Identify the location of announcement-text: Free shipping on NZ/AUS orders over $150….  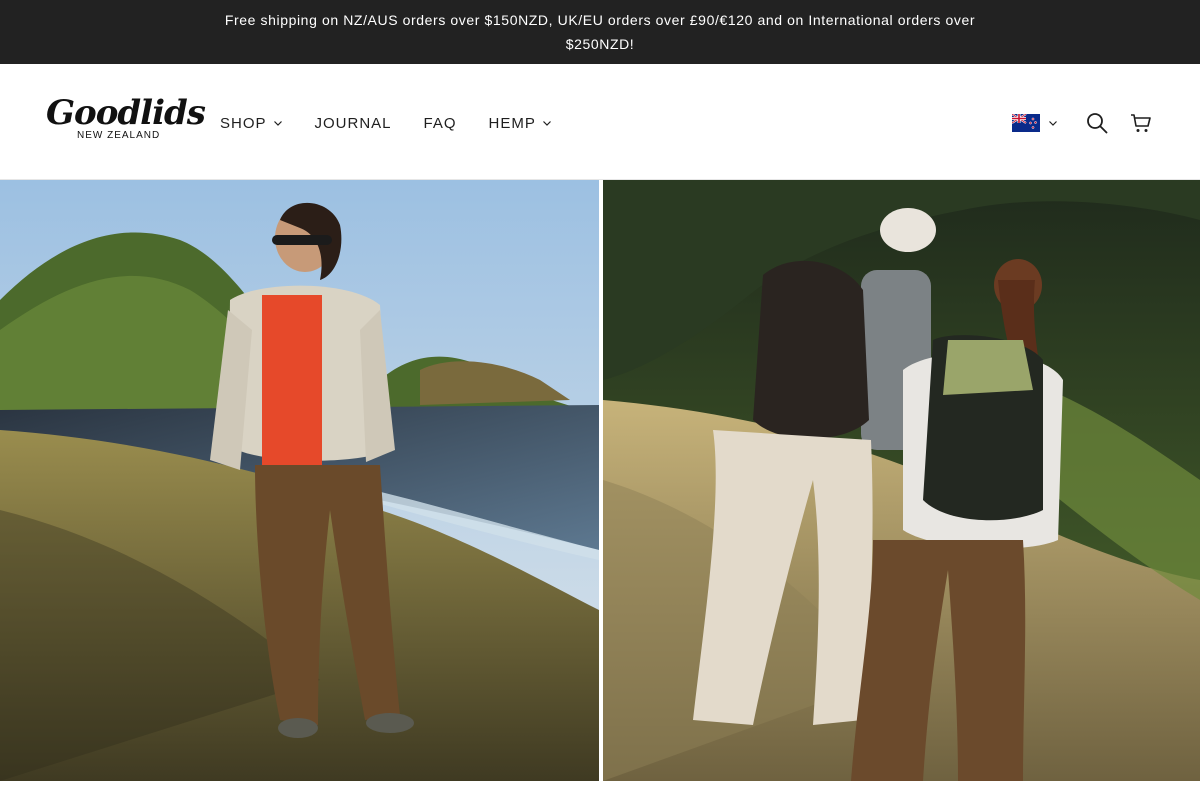
(600, 32).